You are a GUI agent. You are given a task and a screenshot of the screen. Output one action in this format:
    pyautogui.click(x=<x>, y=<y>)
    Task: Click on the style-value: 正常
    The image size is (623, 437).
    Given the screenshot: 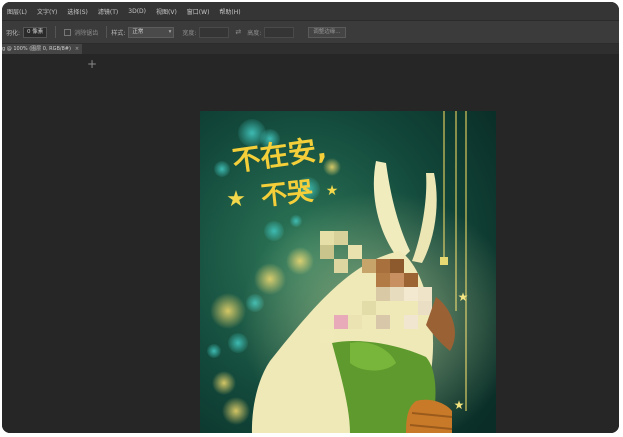 What is the action you would take?
    pyautogui.click(x=138, y=31)
    